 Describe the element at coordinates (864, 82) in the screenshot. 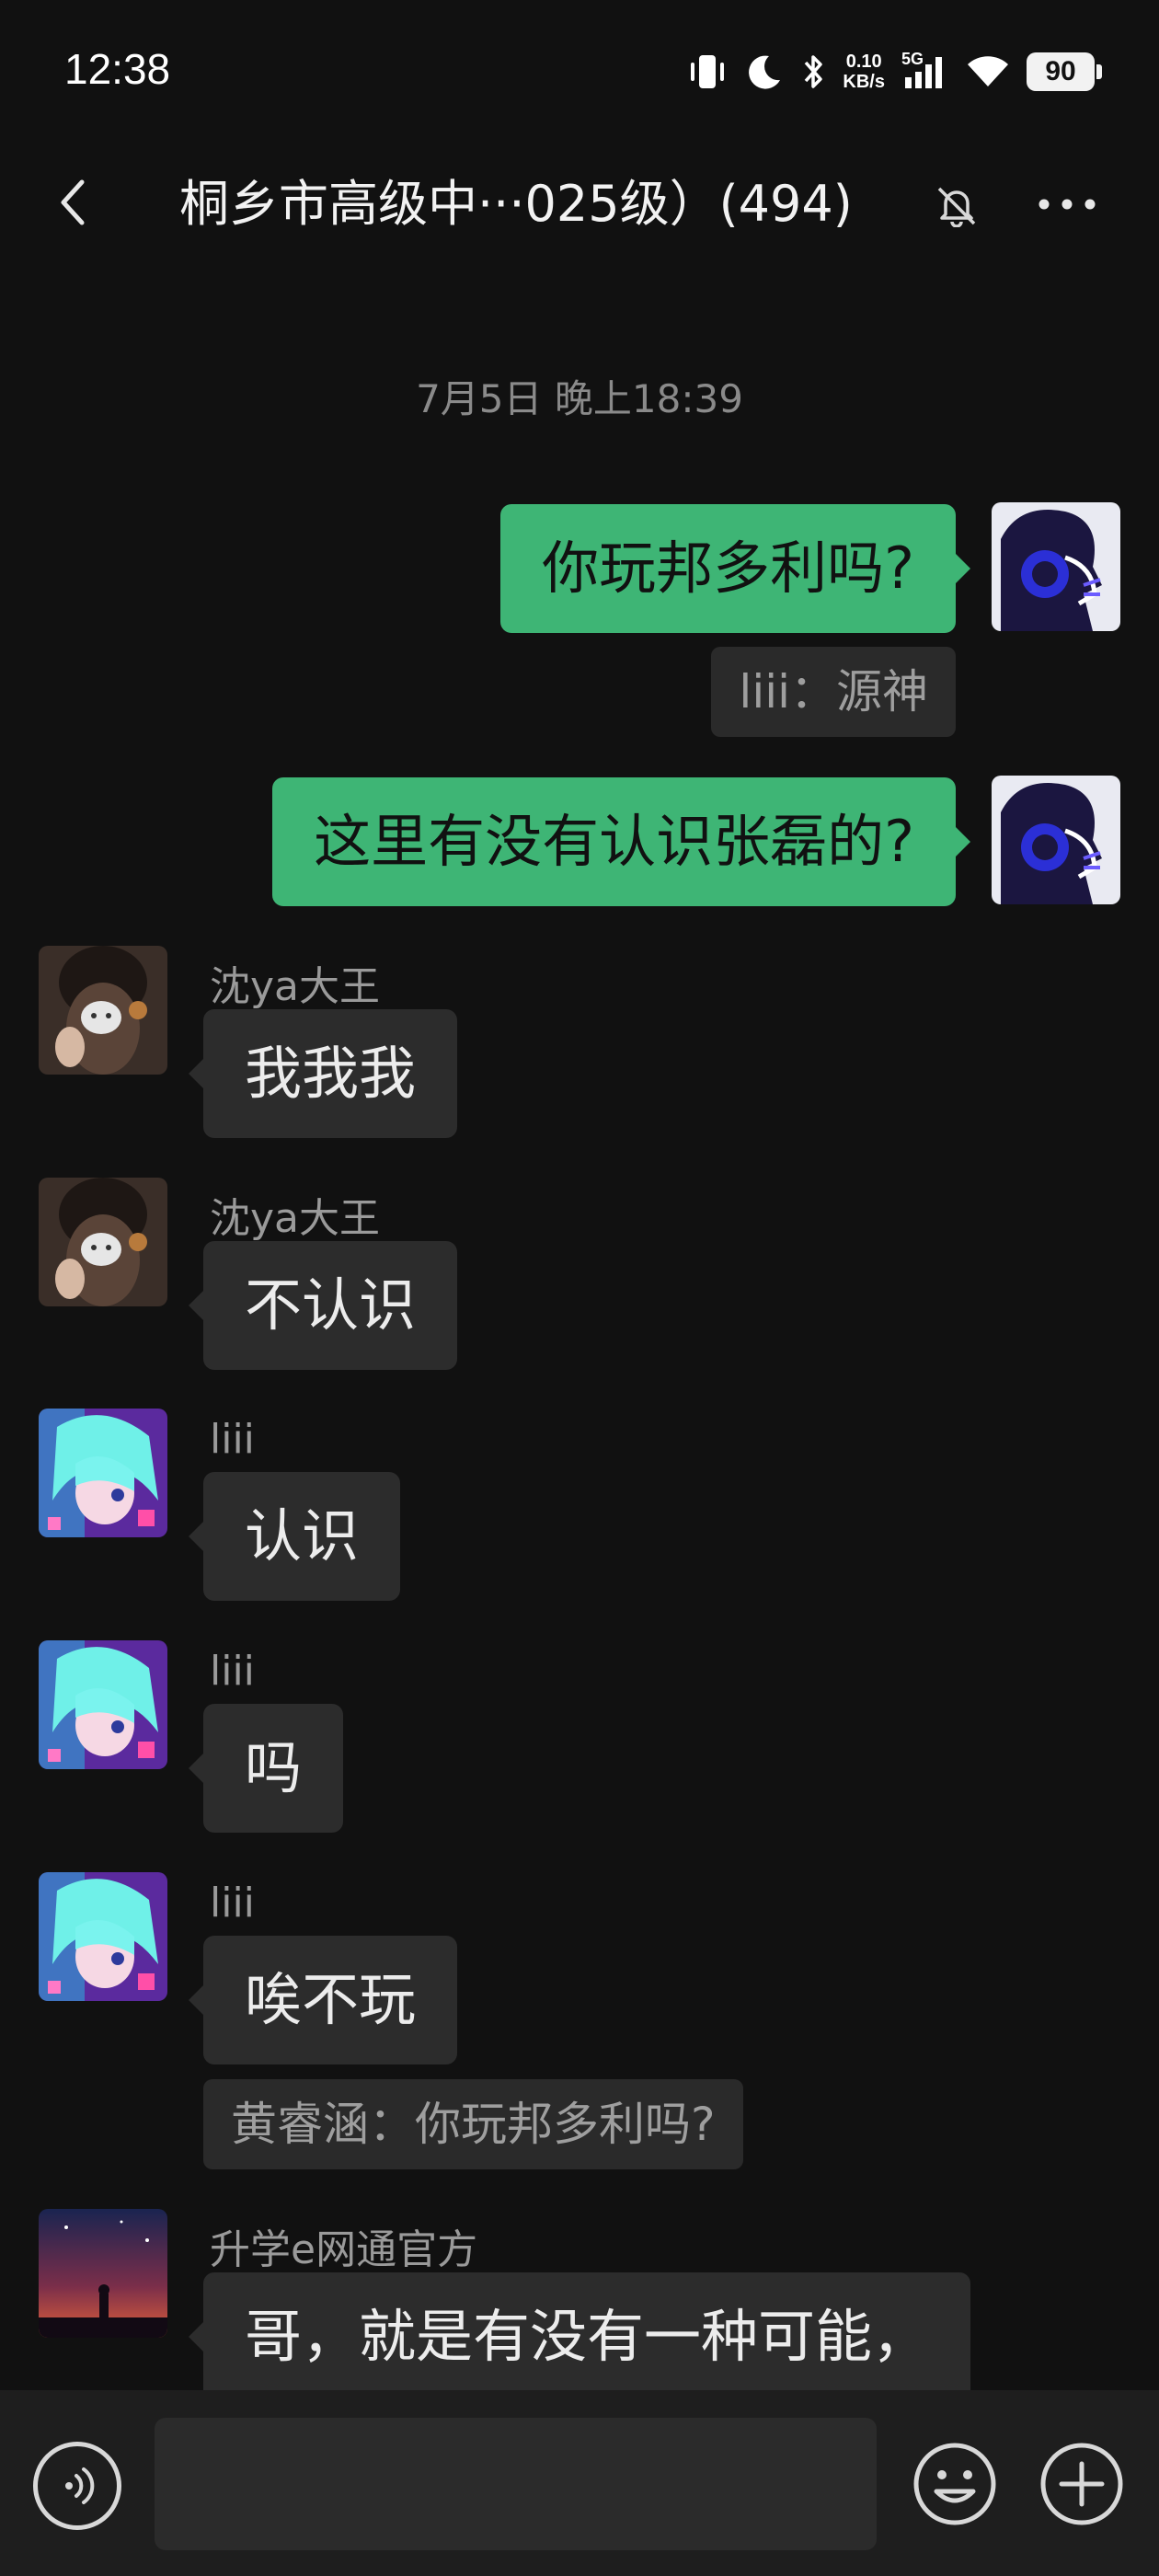

I see `network-speed-unit: KB/s` at that location.